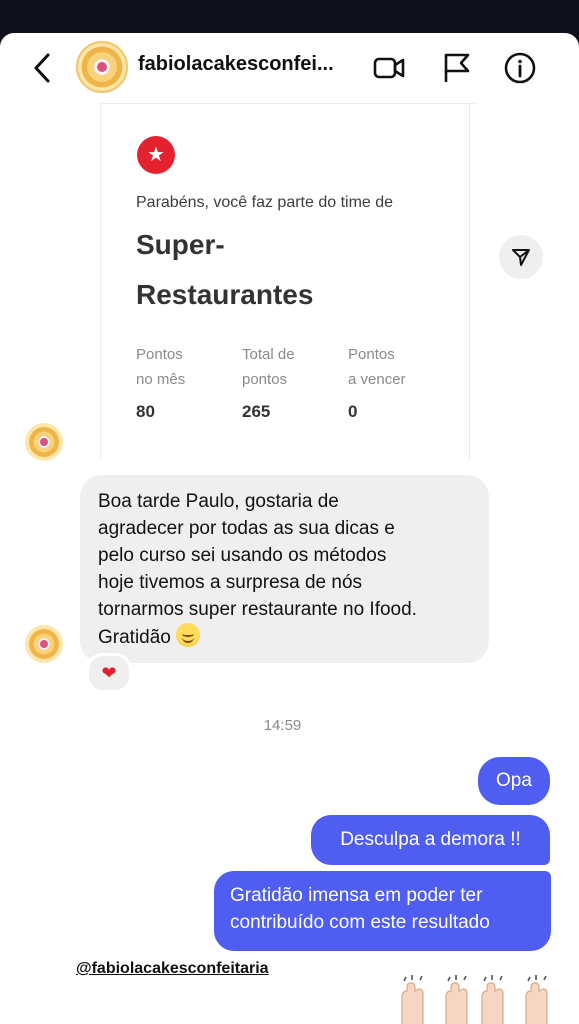 The image size is (579, 1024). I want to click on post-title-line: Super-, so click(180, 244).